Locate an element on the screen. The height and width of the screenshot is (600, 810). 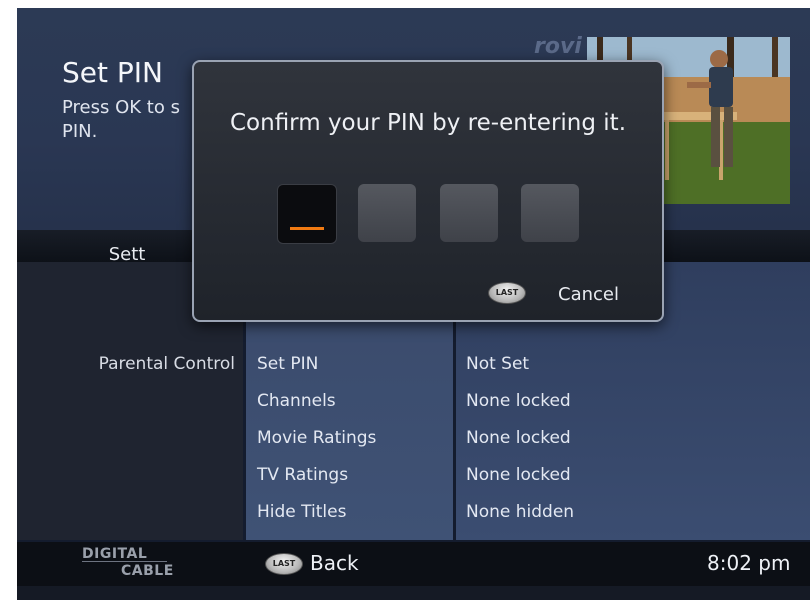
value-channels: None locked is located at coordinates (518, 401).